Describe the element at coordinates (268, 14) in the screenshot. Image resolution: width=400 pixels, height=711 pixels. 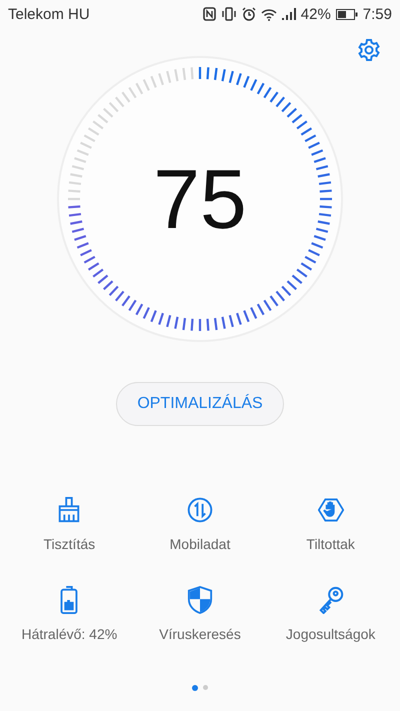
I see `wifi-icon` at that location.